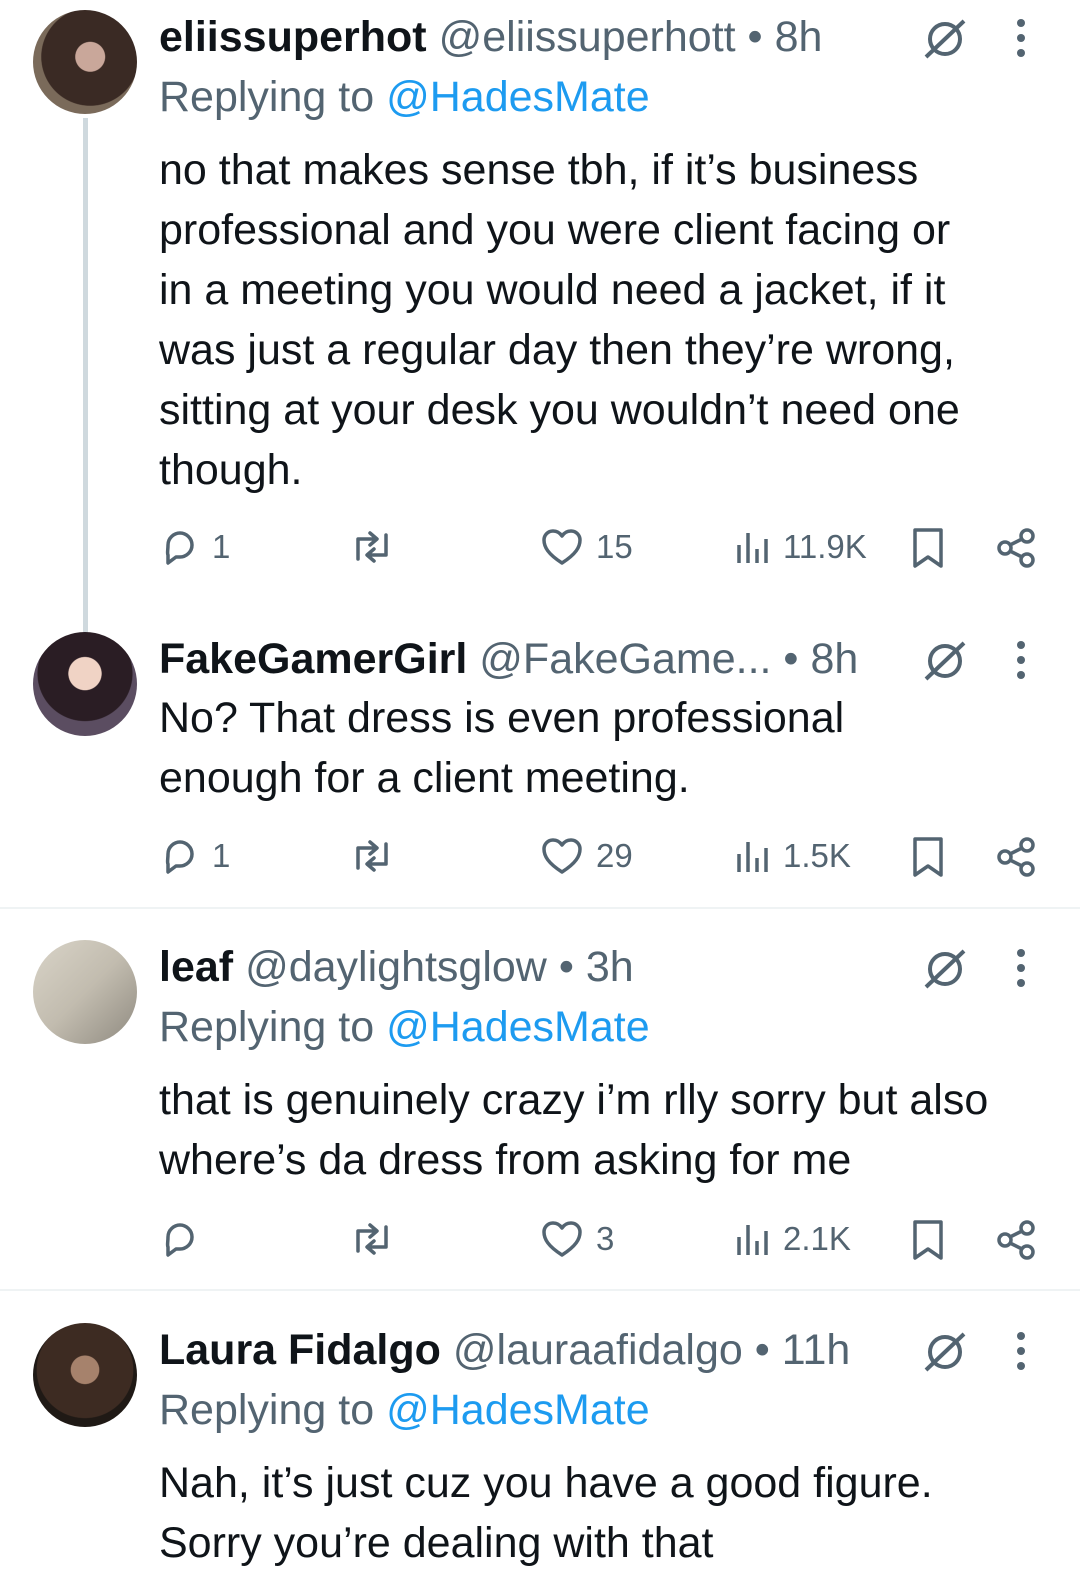  Describe the element at coordinates (587, 37) in the screenshot. I see `user-handle: @eliissuperhott` at that location.